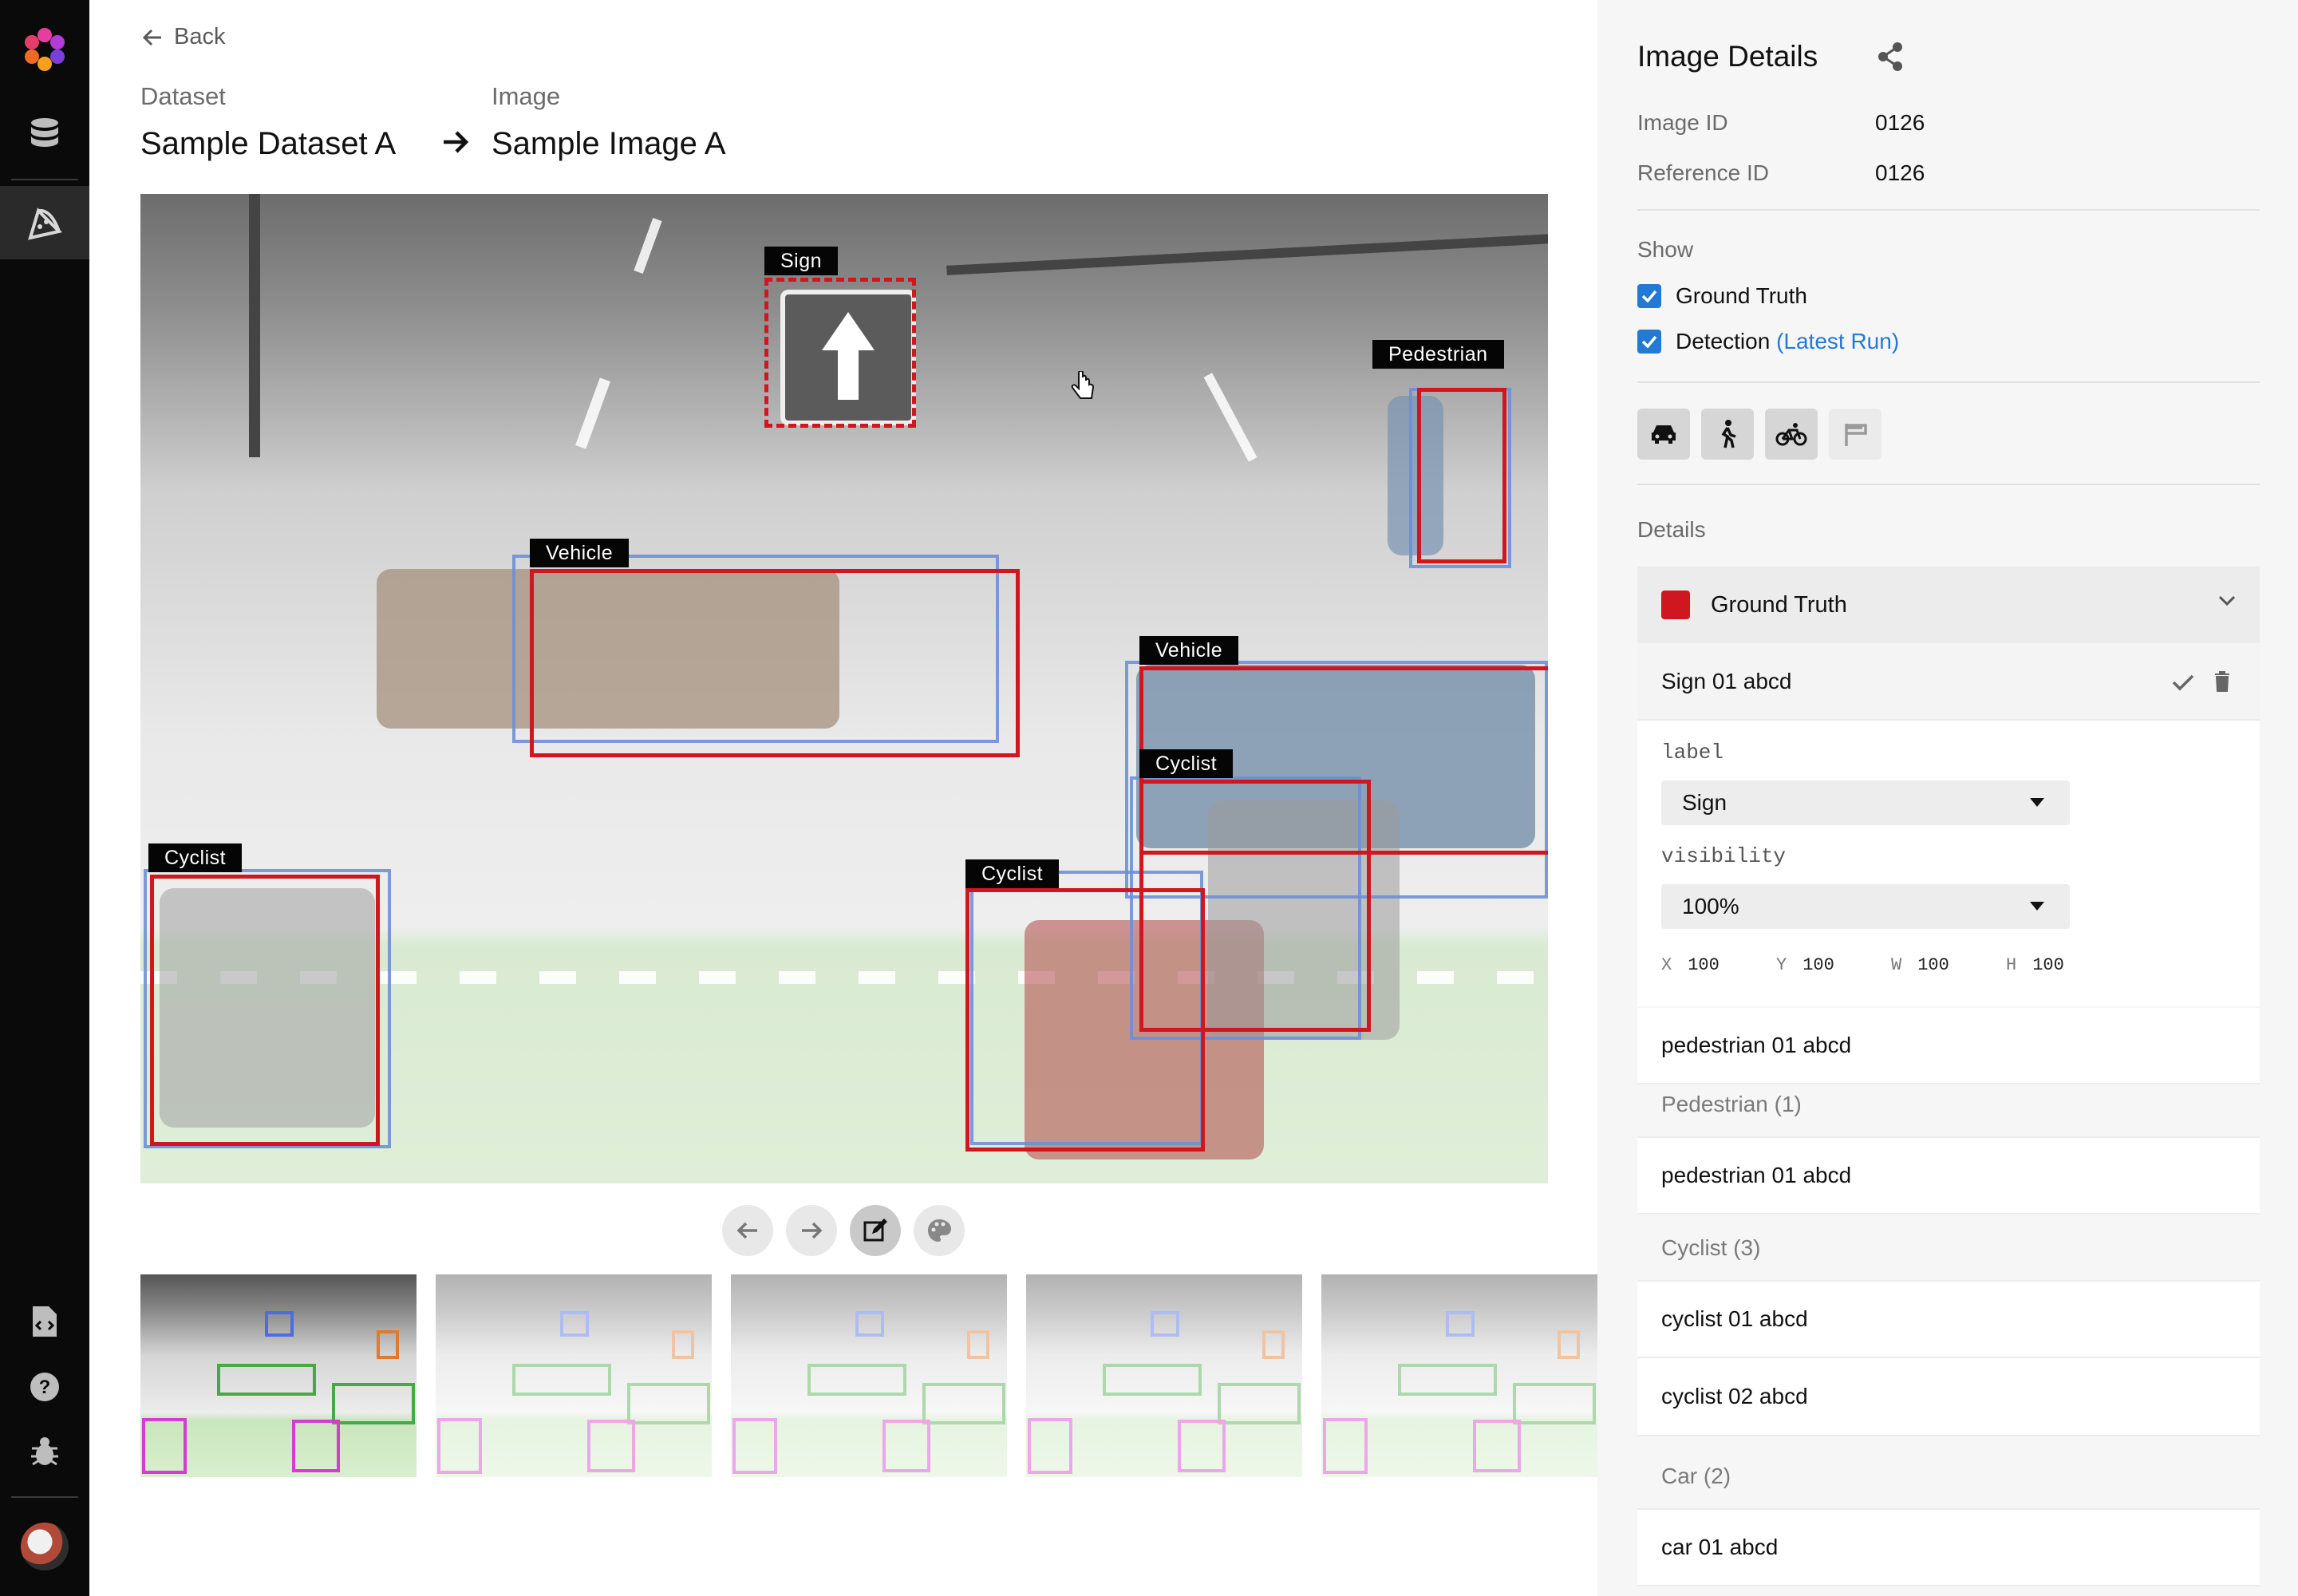 This screenshot has width=2298, height=1596. I want to click on nav-divider, so click(44, 179).